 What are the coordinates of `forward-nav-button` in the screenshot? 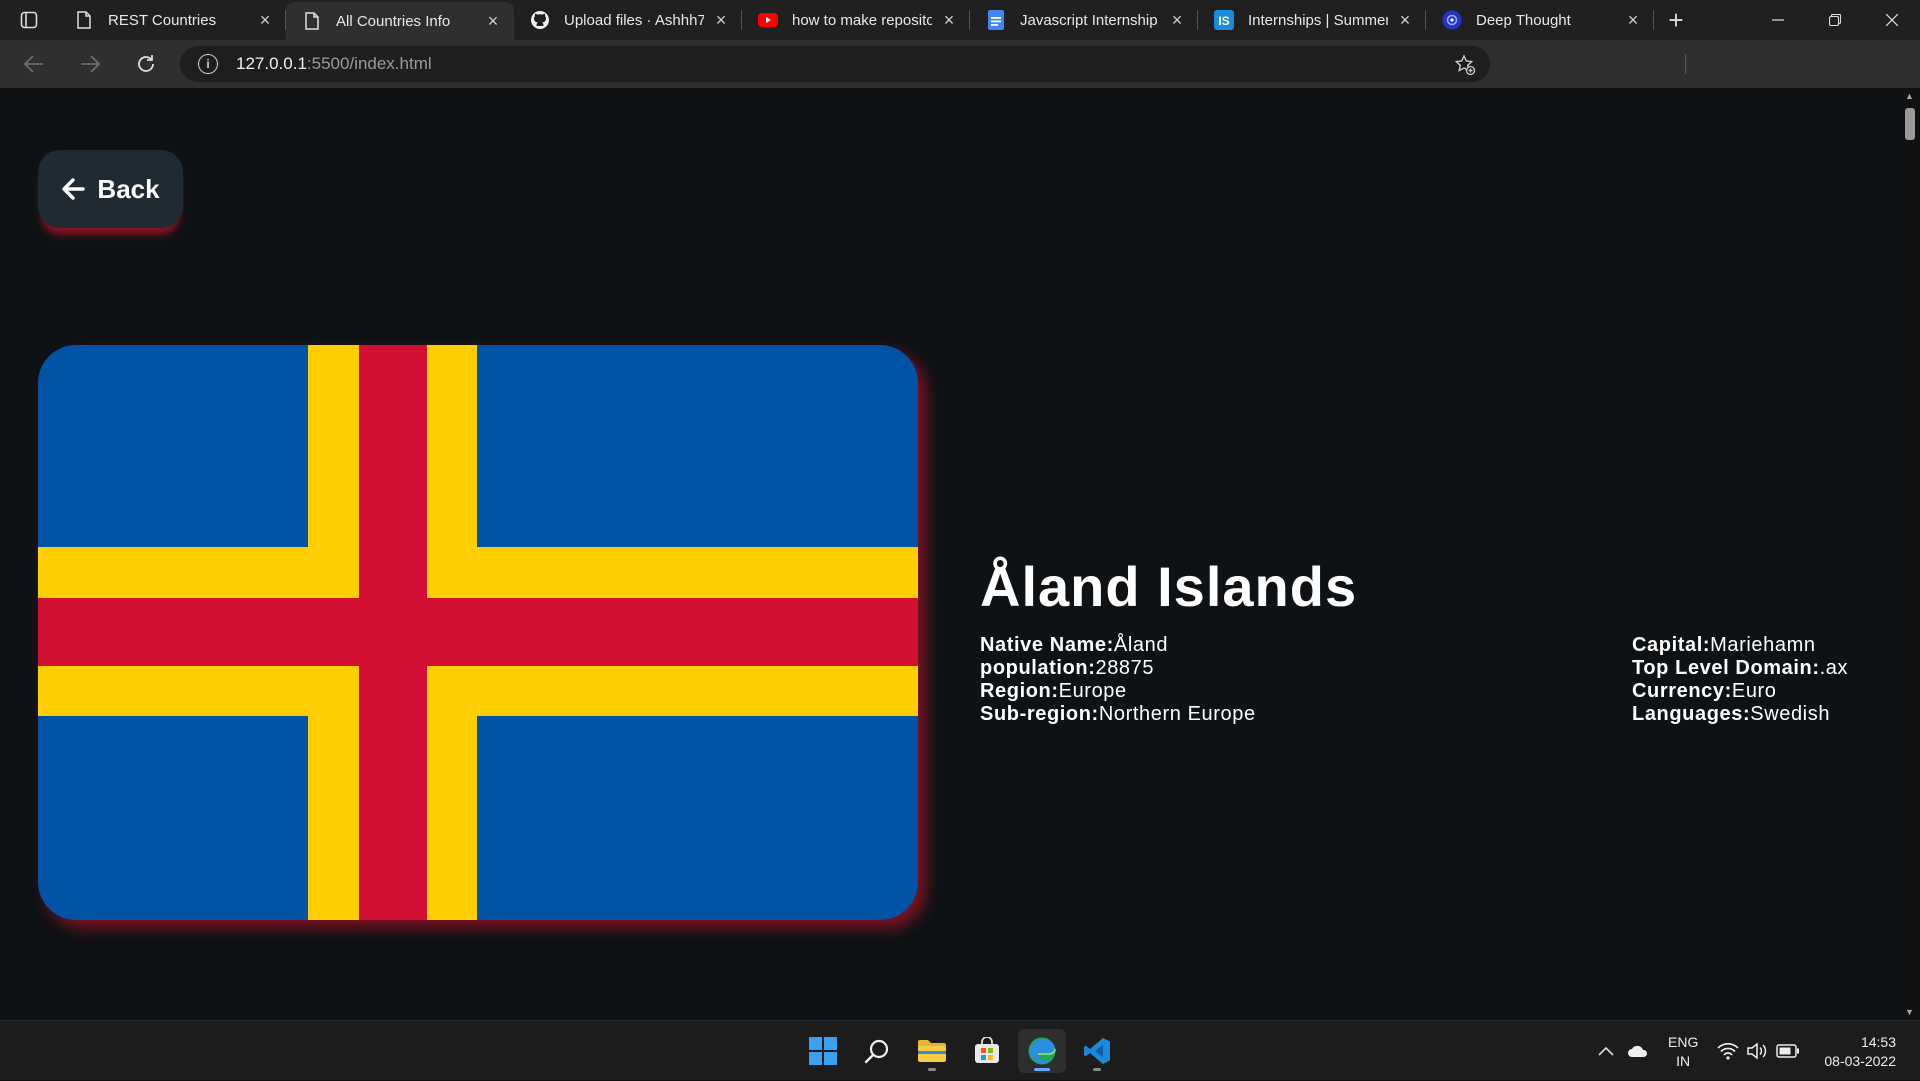 It's located at (90, 64).